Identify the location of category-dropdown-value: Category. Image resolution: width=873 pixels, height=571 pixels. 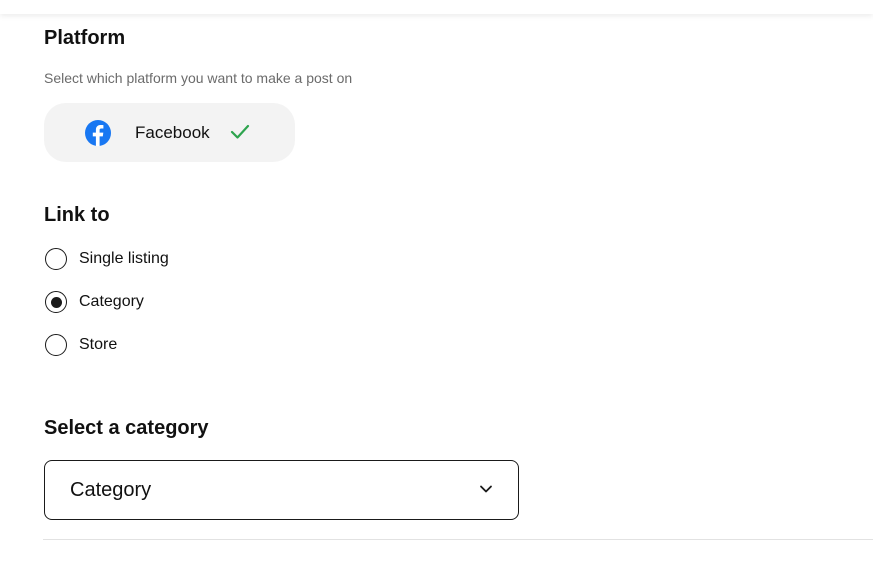
(111, 490).